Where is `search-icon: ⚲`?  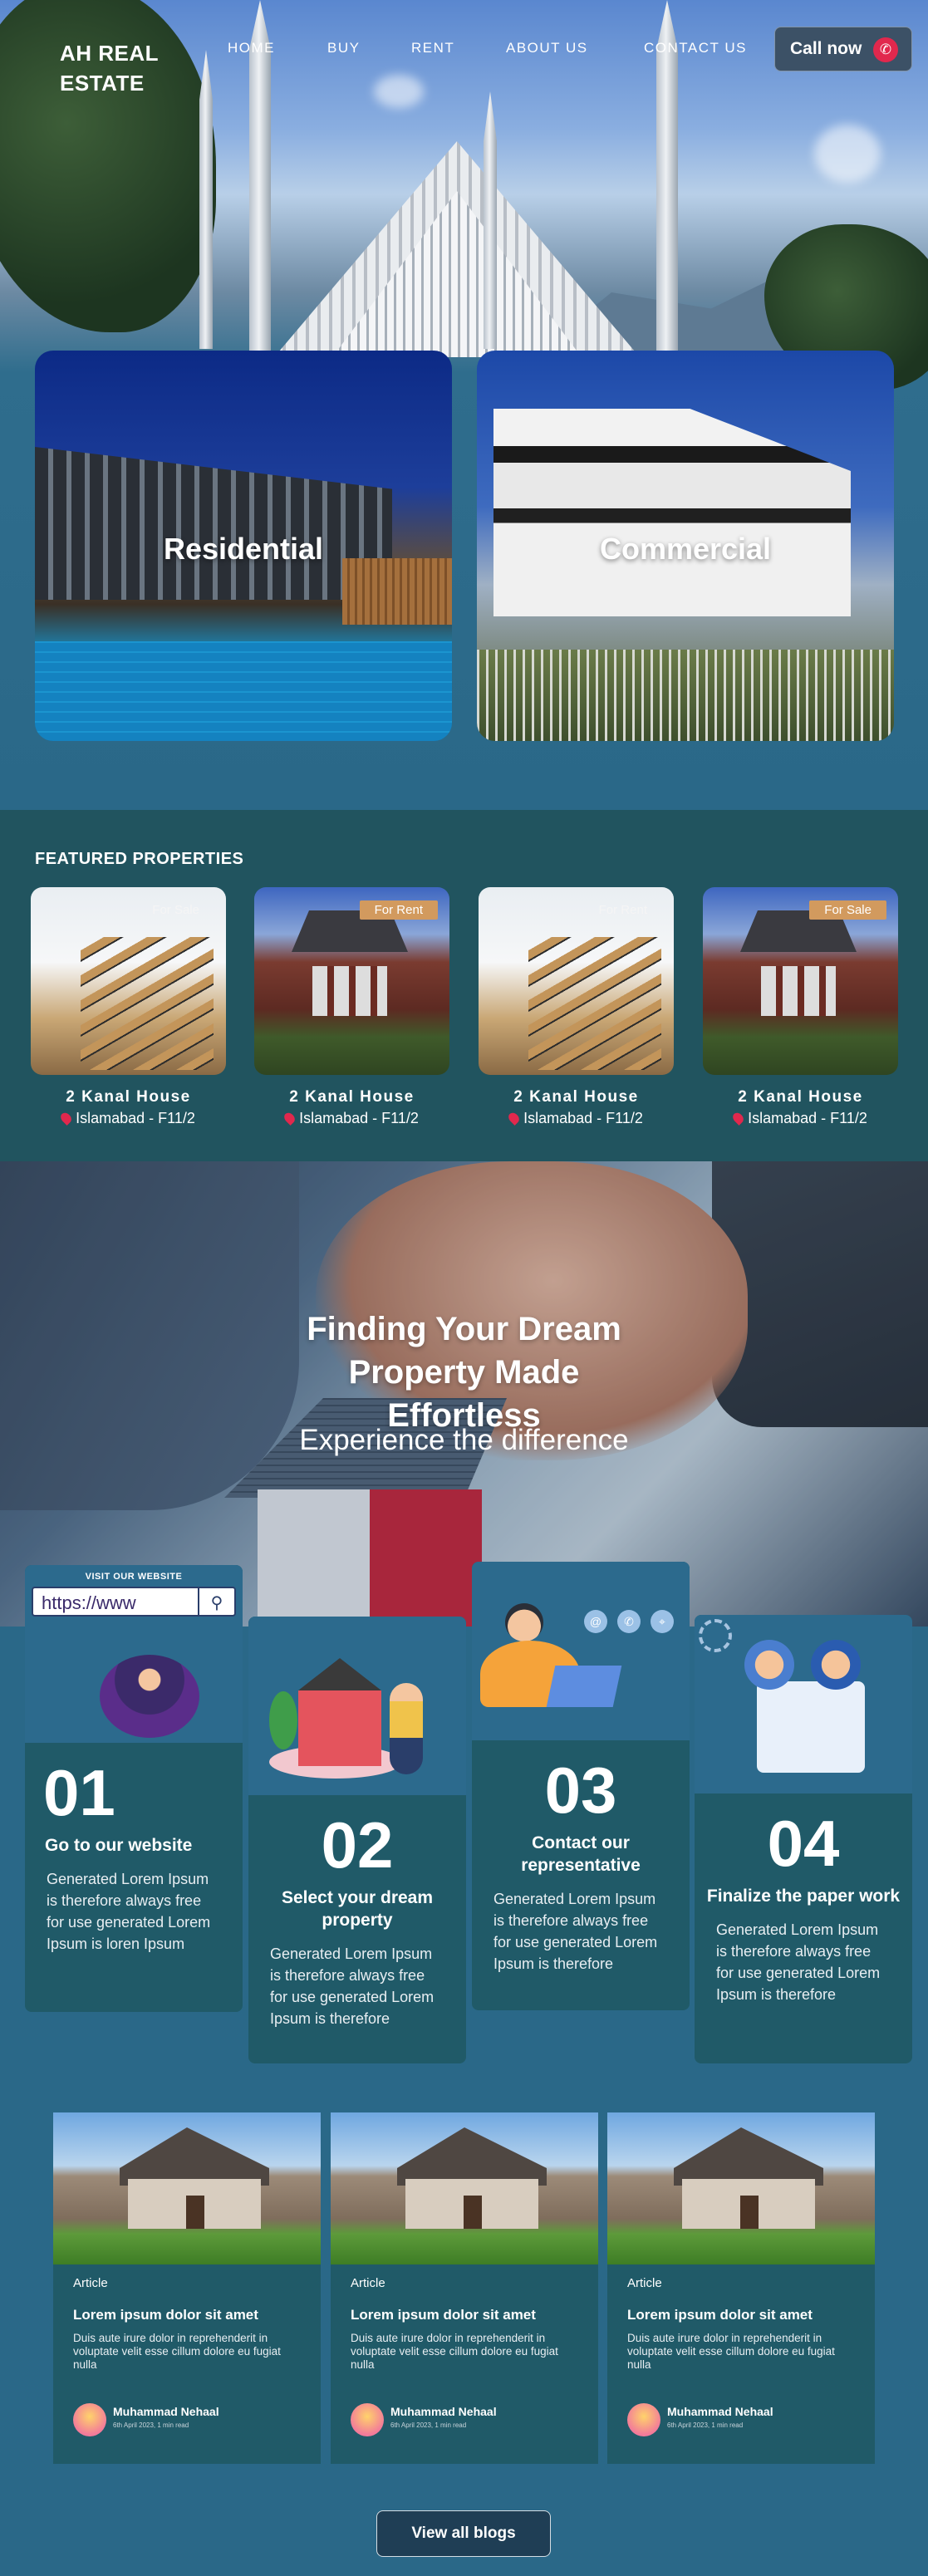
search-icon: ⚲ is located at coordinates (216, 1601).